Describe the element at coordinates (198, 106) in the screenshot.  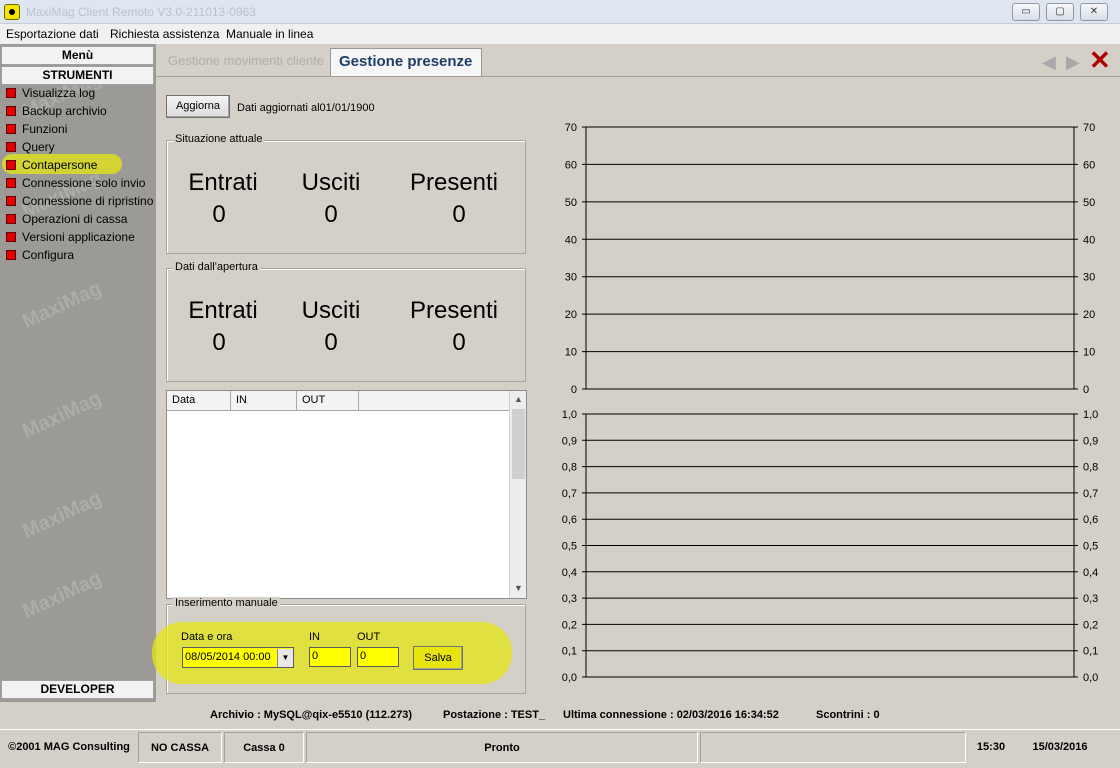
I see `refresh-button: Aggiorna` at that location.